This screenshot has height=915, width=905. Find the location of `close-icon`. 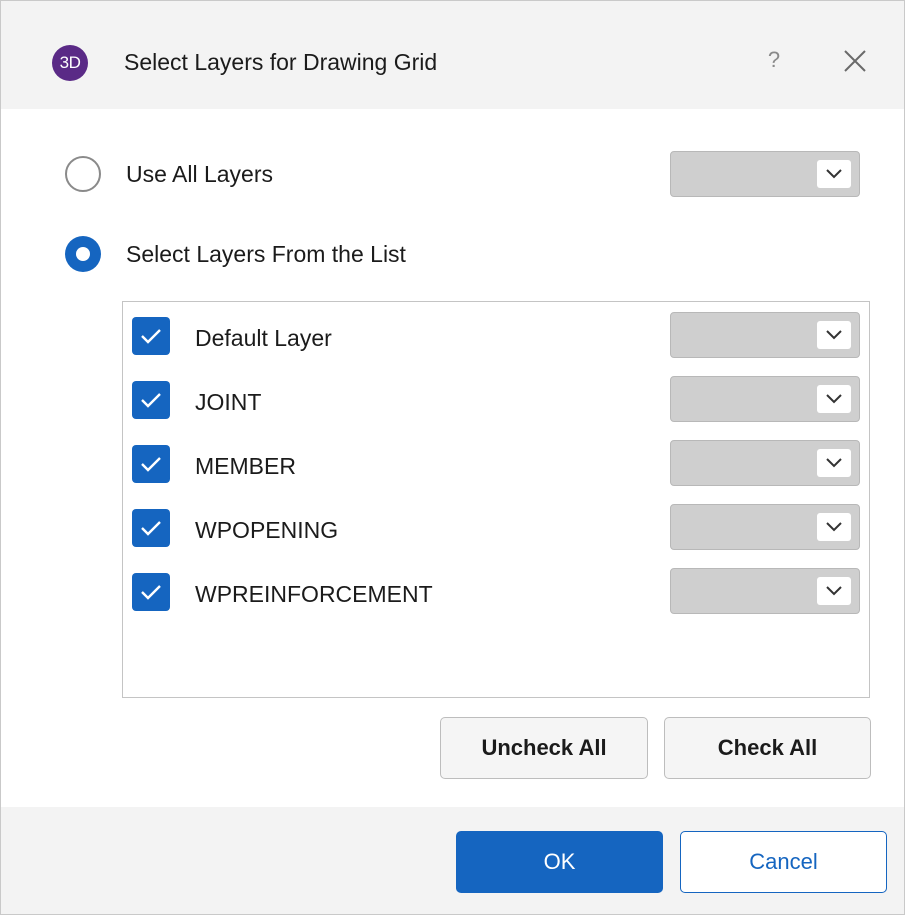

close-icon is located at coordinates (855, 61).